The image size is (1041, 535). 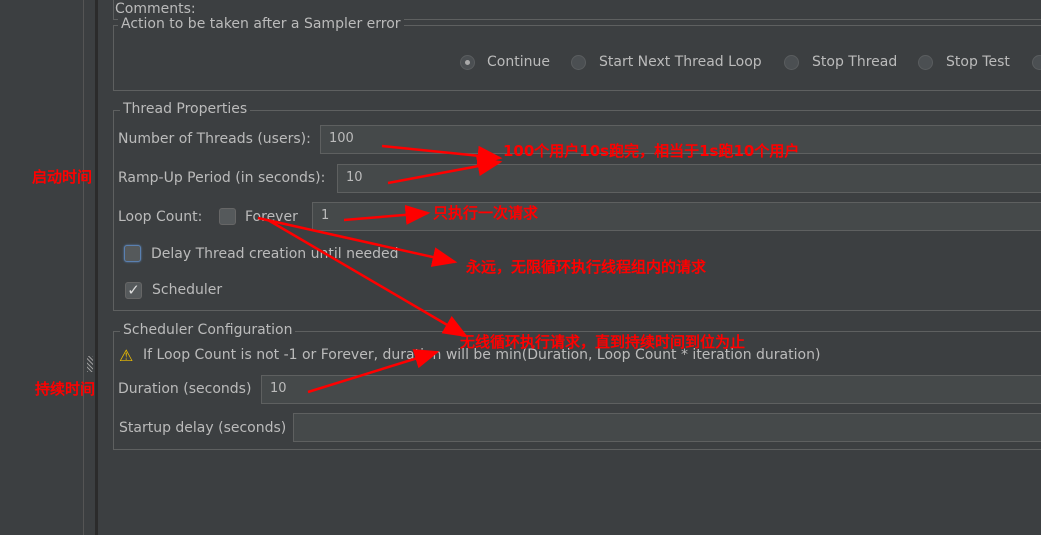 What do you see at coordinates (603, 342) in the screenshot?
I see `annotation-scheduler-note: 无线循环执行请求，直到持续时间到位为止` at bounding box center [603, 342].